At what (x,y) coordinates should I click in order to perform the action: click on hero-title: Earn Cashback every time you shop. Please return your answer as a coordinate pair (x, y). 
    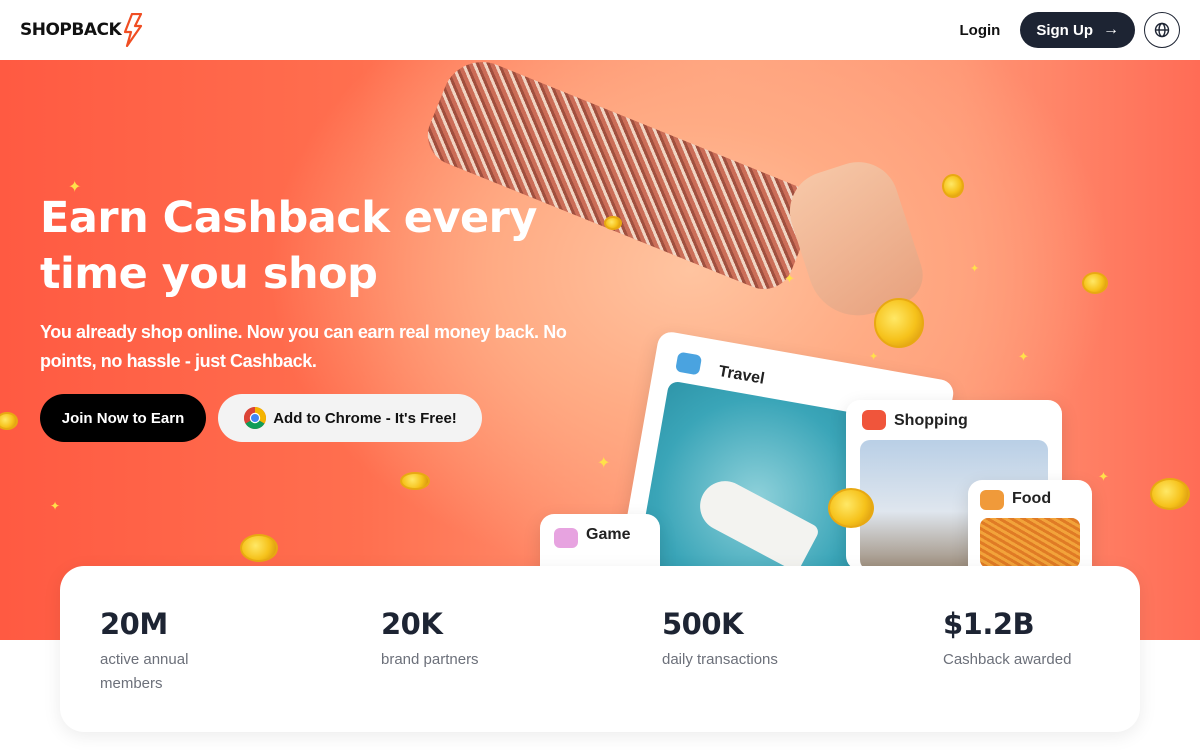
    Looking at the image, I should click on (288, 246).